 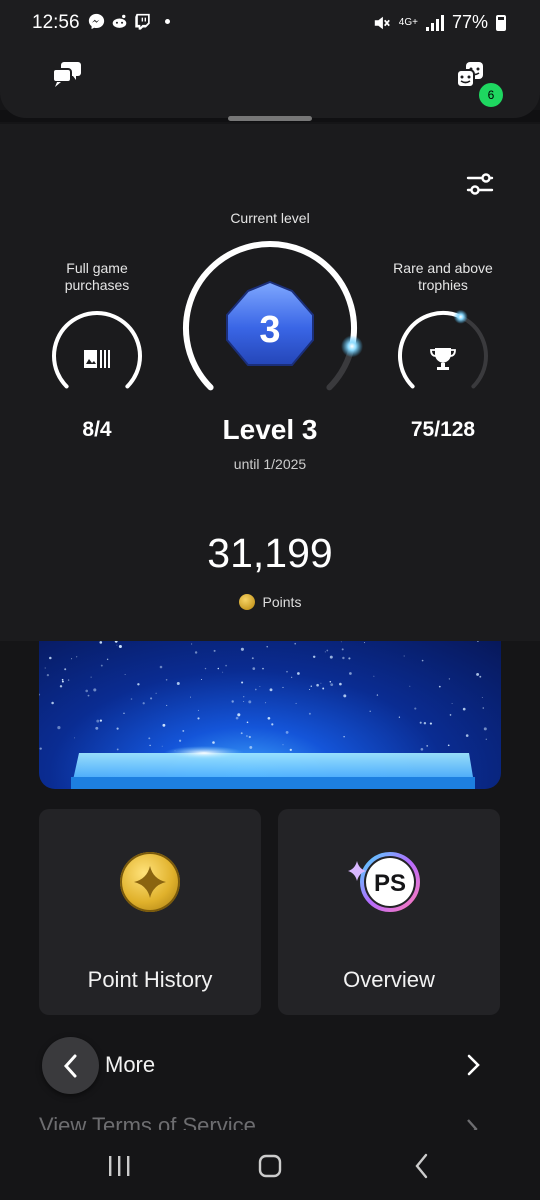 I want to click on status-bar: 12:56 4G+ 77%, so click(x=270, y=23).